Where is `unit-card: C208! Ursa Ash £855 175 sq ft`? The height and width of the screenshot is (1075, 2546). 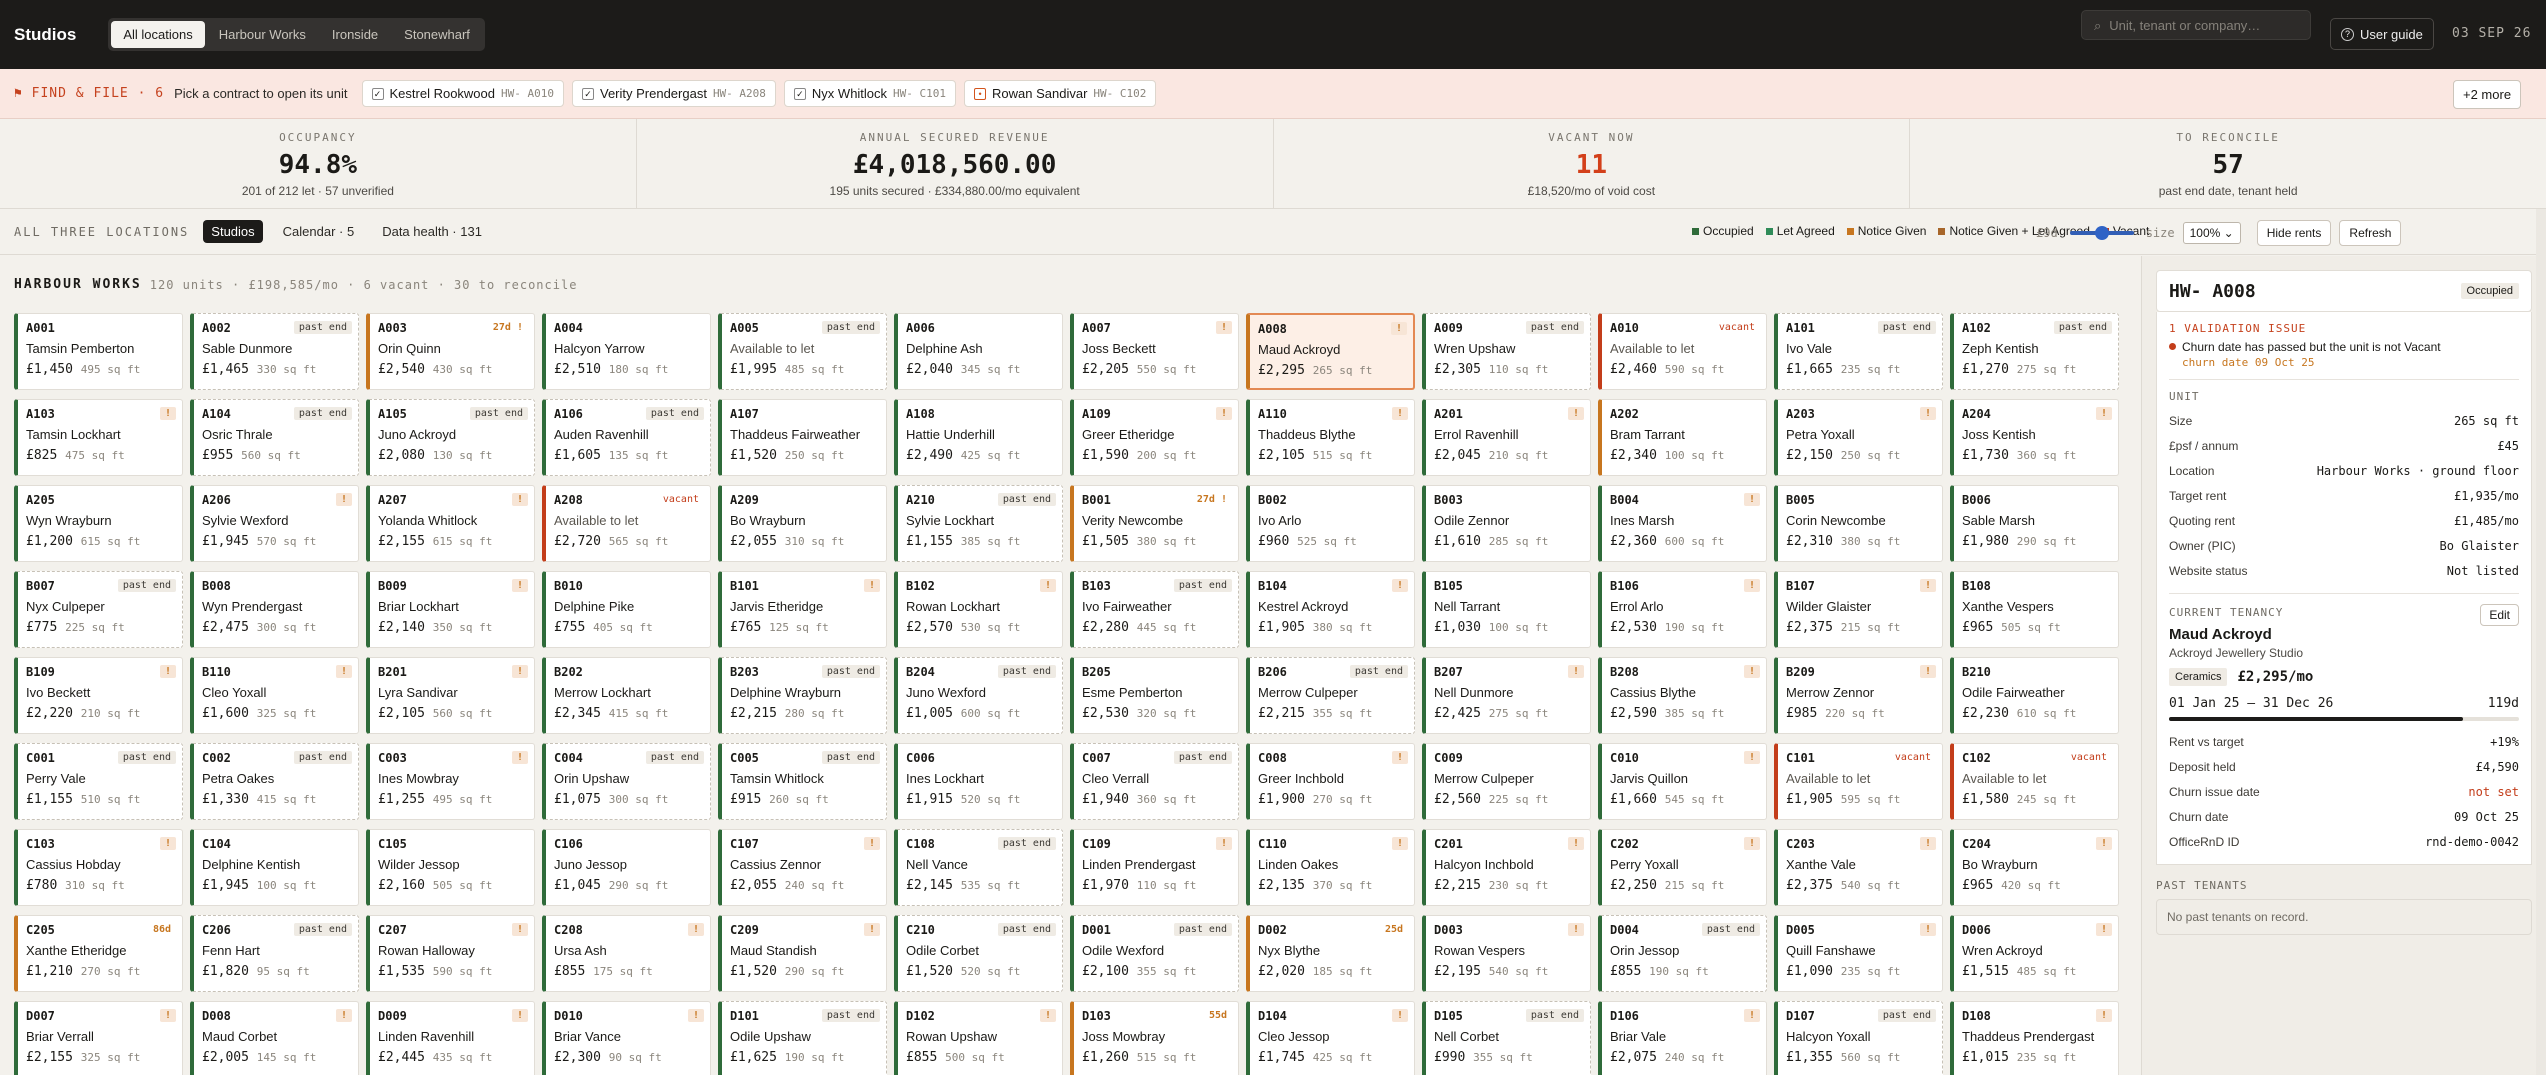 unit-card: C208! Ursa Ash £855 175 sq ft is located at coordinates (626, 953).